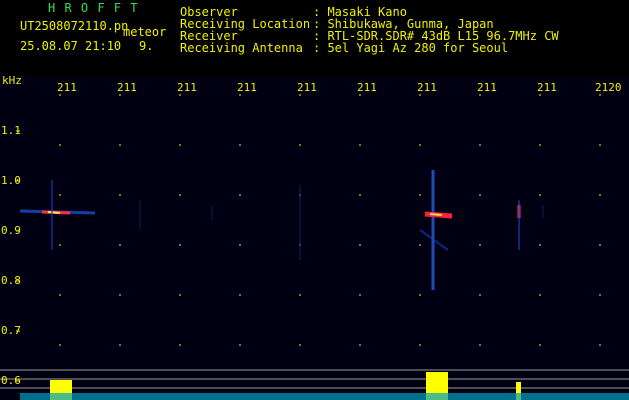  What do you see at coordinates (145, 32) in the screenshot?
I see `mode-label: meteor` at bounding box center [145, 32].